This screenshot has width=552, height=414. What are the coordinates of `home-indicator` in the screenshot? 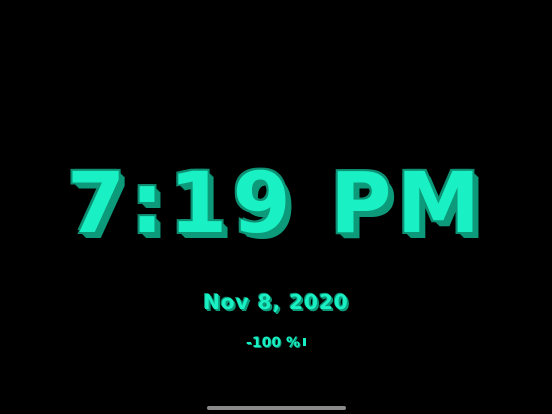 It's located at (276, 408).